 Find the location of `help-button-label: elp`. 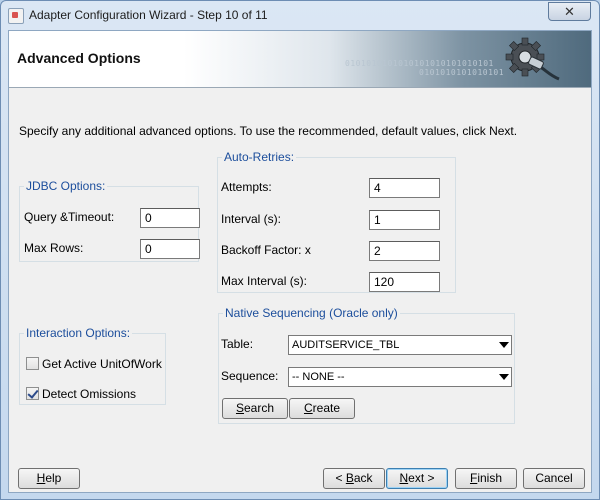

help-button-label: elp is located at coordinates (53, 478).